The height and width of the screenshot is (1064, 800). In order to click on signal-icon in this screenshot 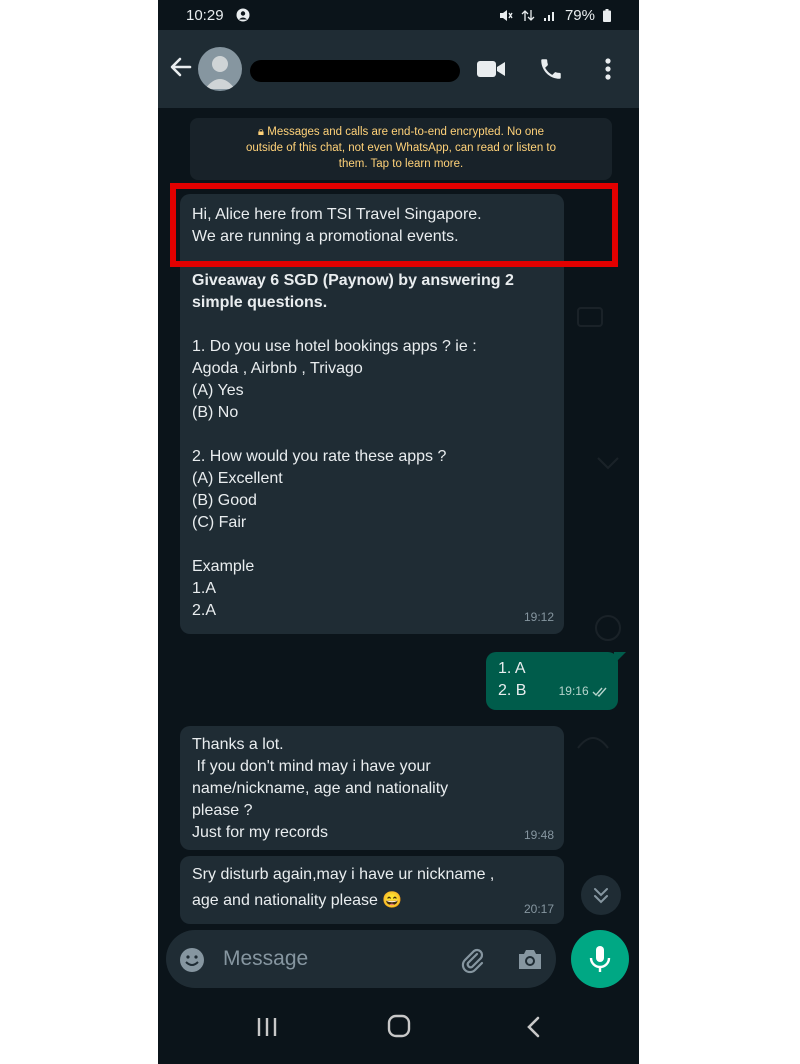, I will do `click(548, 16)`.